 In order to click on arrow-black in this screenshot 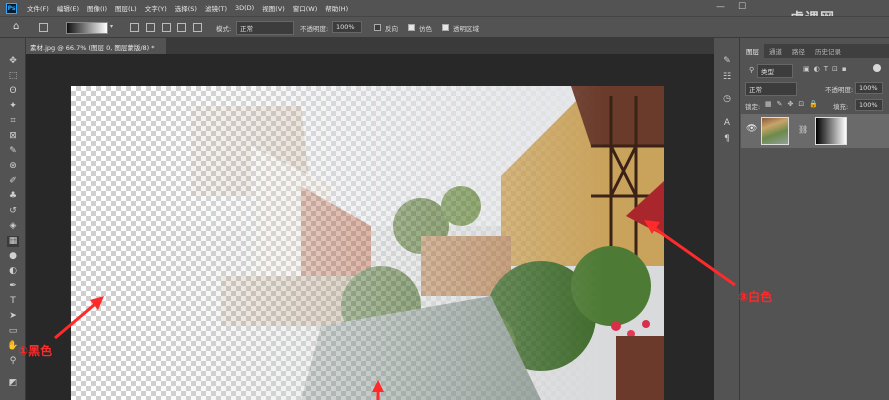, I will do `click(77, 319)`.